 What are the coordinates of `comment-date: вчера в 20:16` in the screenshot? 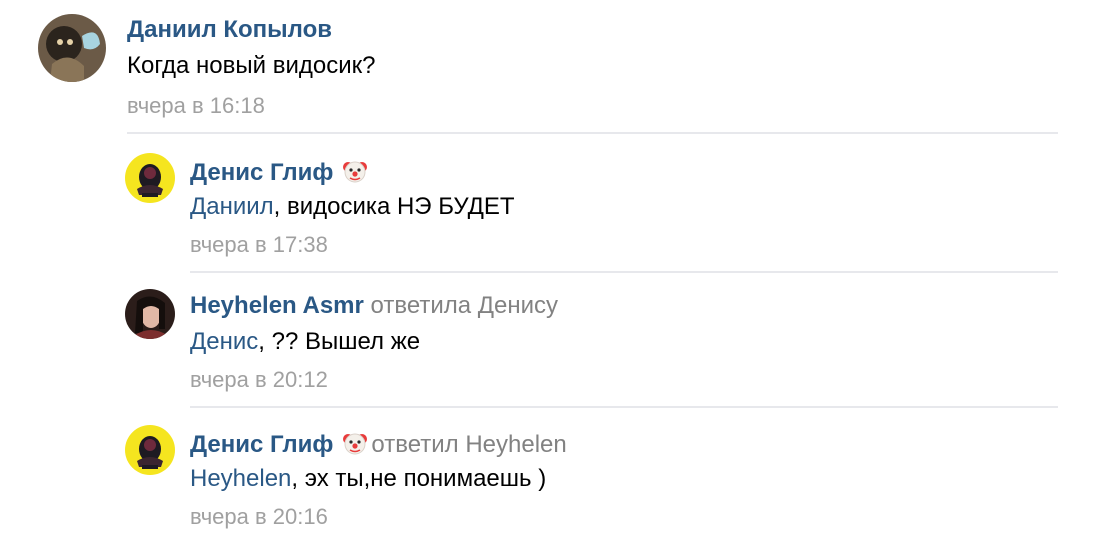 It's located at (259, 517).